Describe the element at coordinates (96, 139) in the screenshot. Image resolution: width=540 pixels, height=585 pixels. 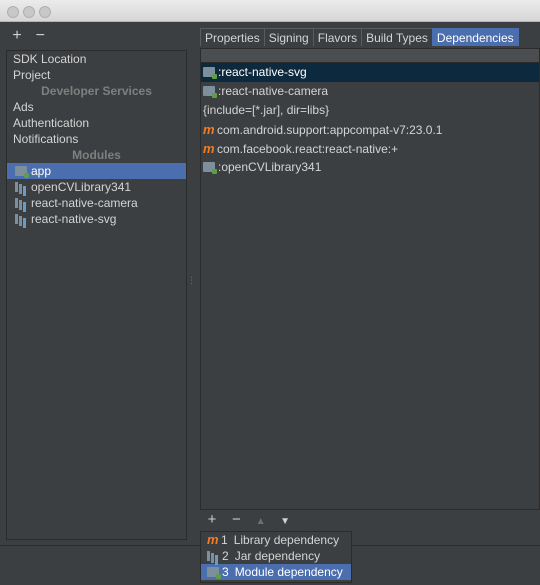
I see `sidebar-item-notifications: Notifications` at that location.